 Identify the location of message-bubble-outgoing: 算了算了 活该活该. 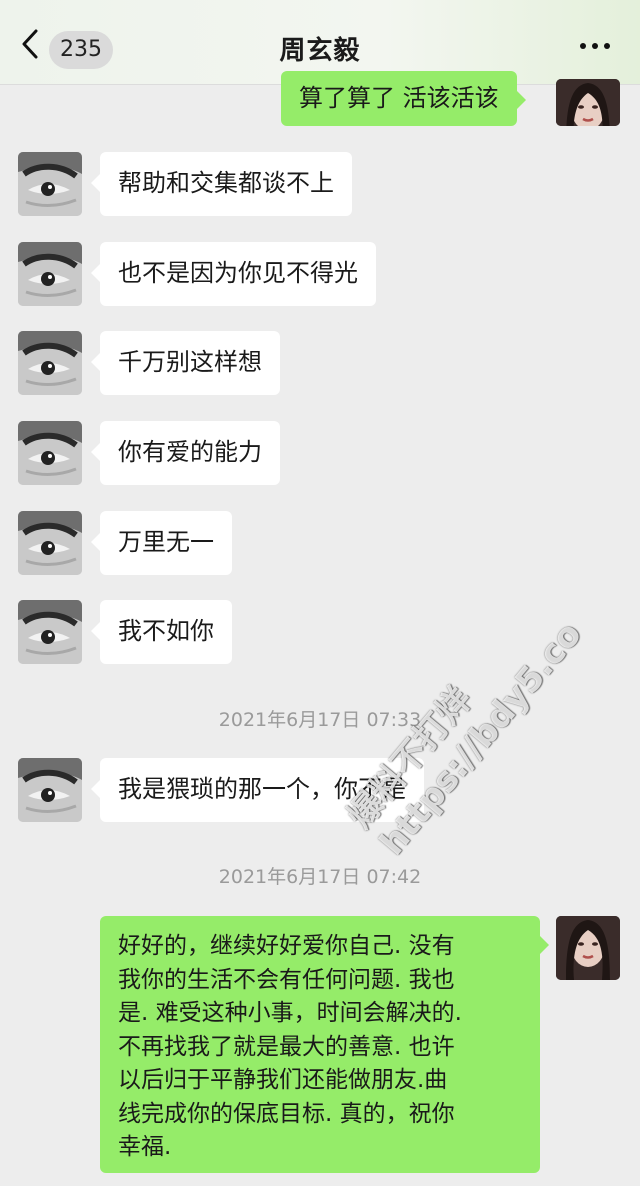
(403, 98).